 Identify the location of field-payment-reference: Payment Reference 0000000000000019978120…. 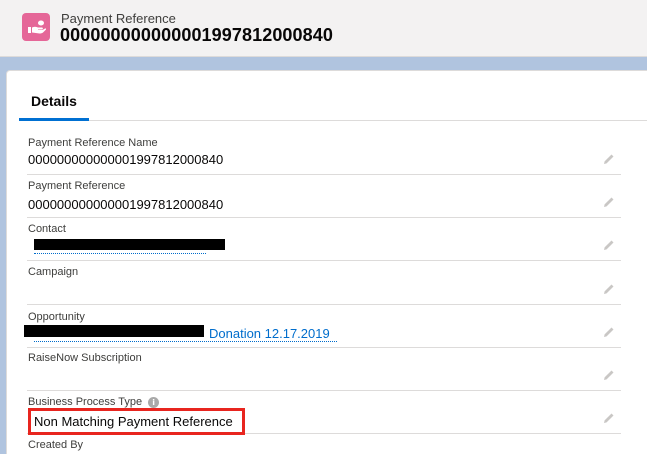
(324, 196).